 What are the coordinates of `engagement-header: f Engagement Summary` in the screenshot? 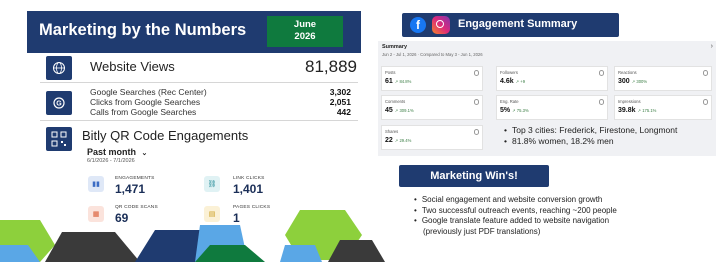 It's located at (510, 25).